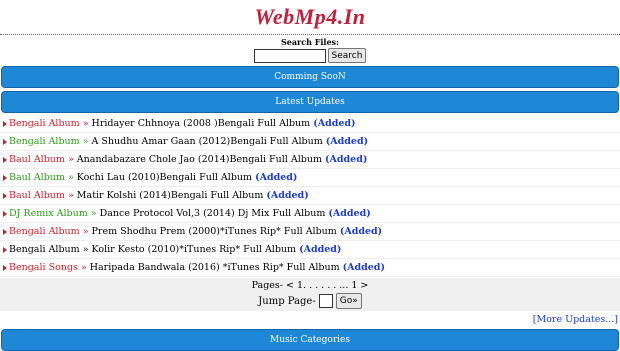  Describe the element at coordinates (310, 319) in the screenshot. I see `more-updates: [More Updates...]` at that location.